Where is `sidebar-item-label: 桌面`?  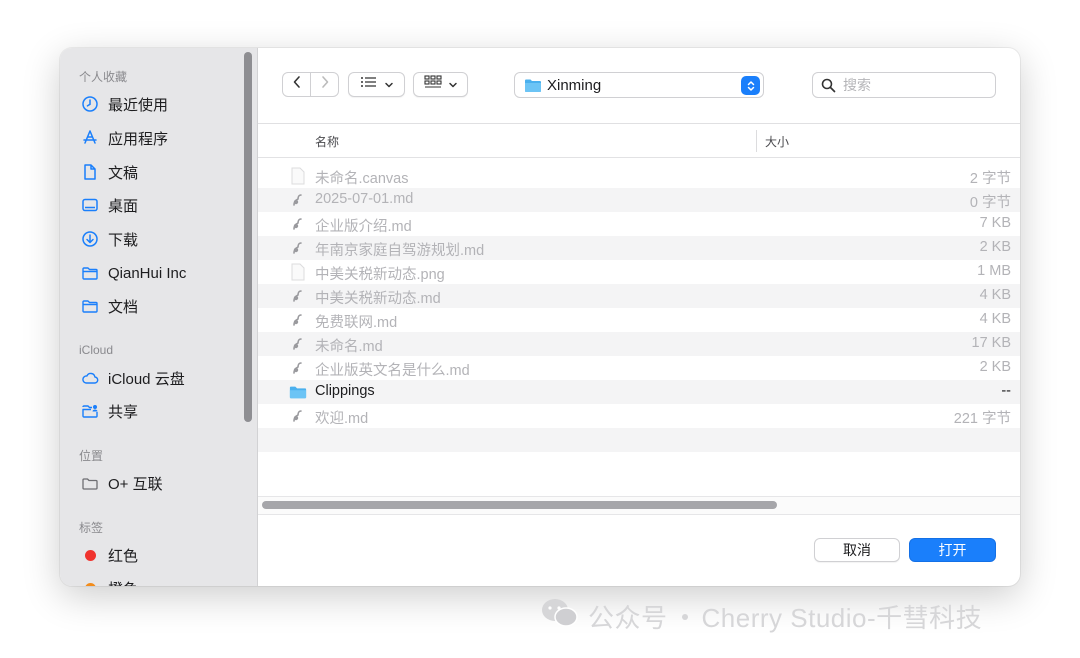 sidebar-item-label: 桌面 is located at coordinates (123, 206).